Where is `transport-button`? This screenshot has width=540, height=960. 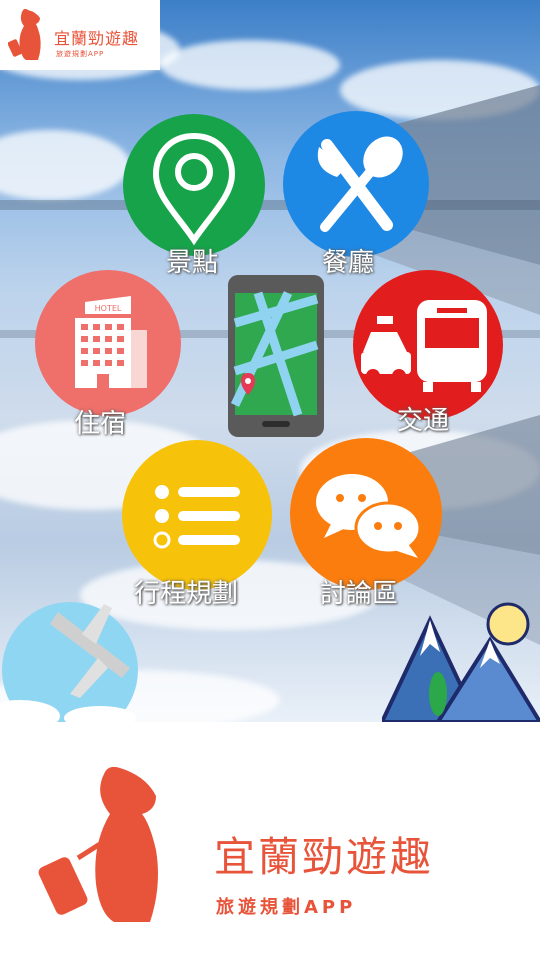
transport-button is located at coordinates (428, 345).